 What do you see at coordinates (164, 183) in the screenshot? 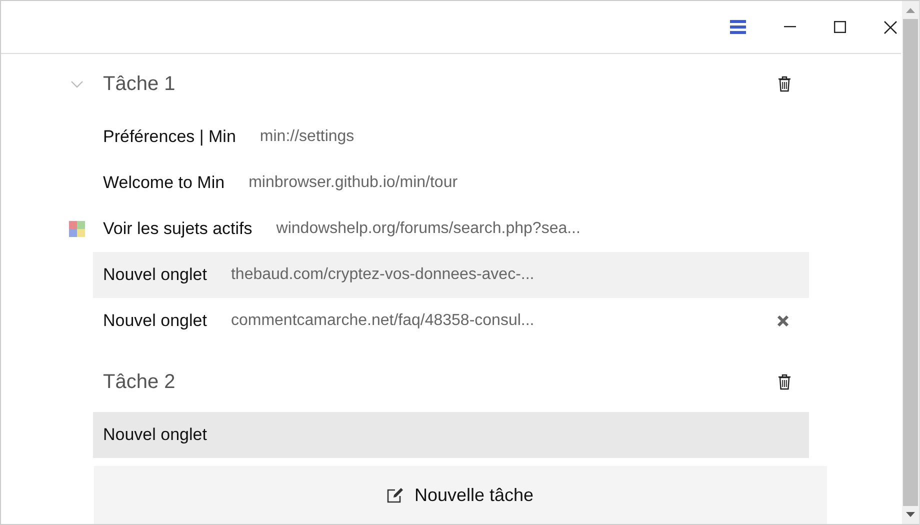
I see `tab-title: Welcome to Min` at bounding box center [164, 183].